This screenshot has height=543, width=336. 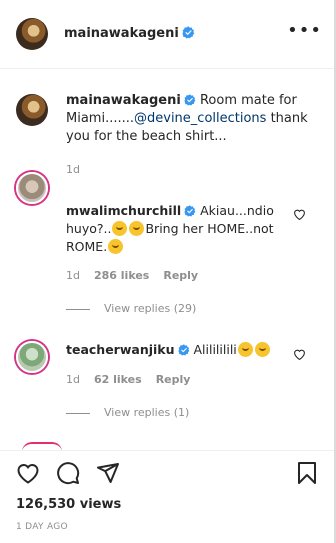 What do you see at coordinates (32, 110) in the screenshot?
I see `caption-avatar` at bounding box center [32, 110].